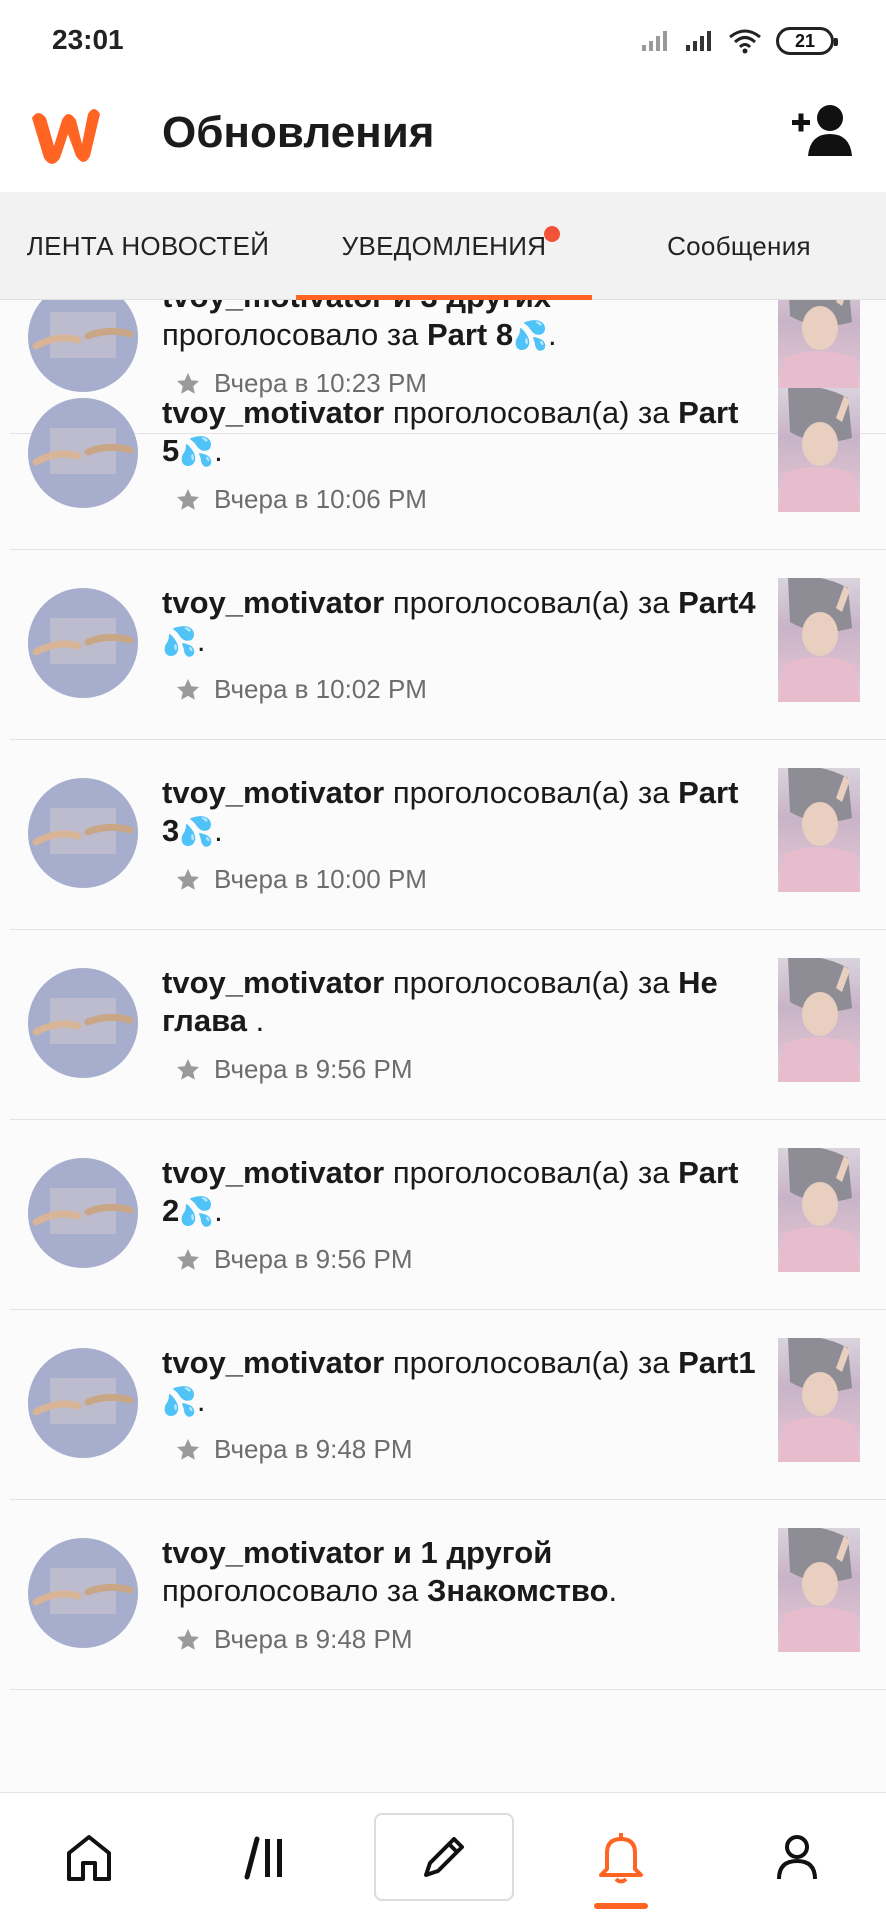 Image resolution: width=886 pixels, height=1920 pixels. What do you see at coordinates (518, 1590) in the screenshot?
I see `story-link: Знакомство` at bounding box center [518, 1590].